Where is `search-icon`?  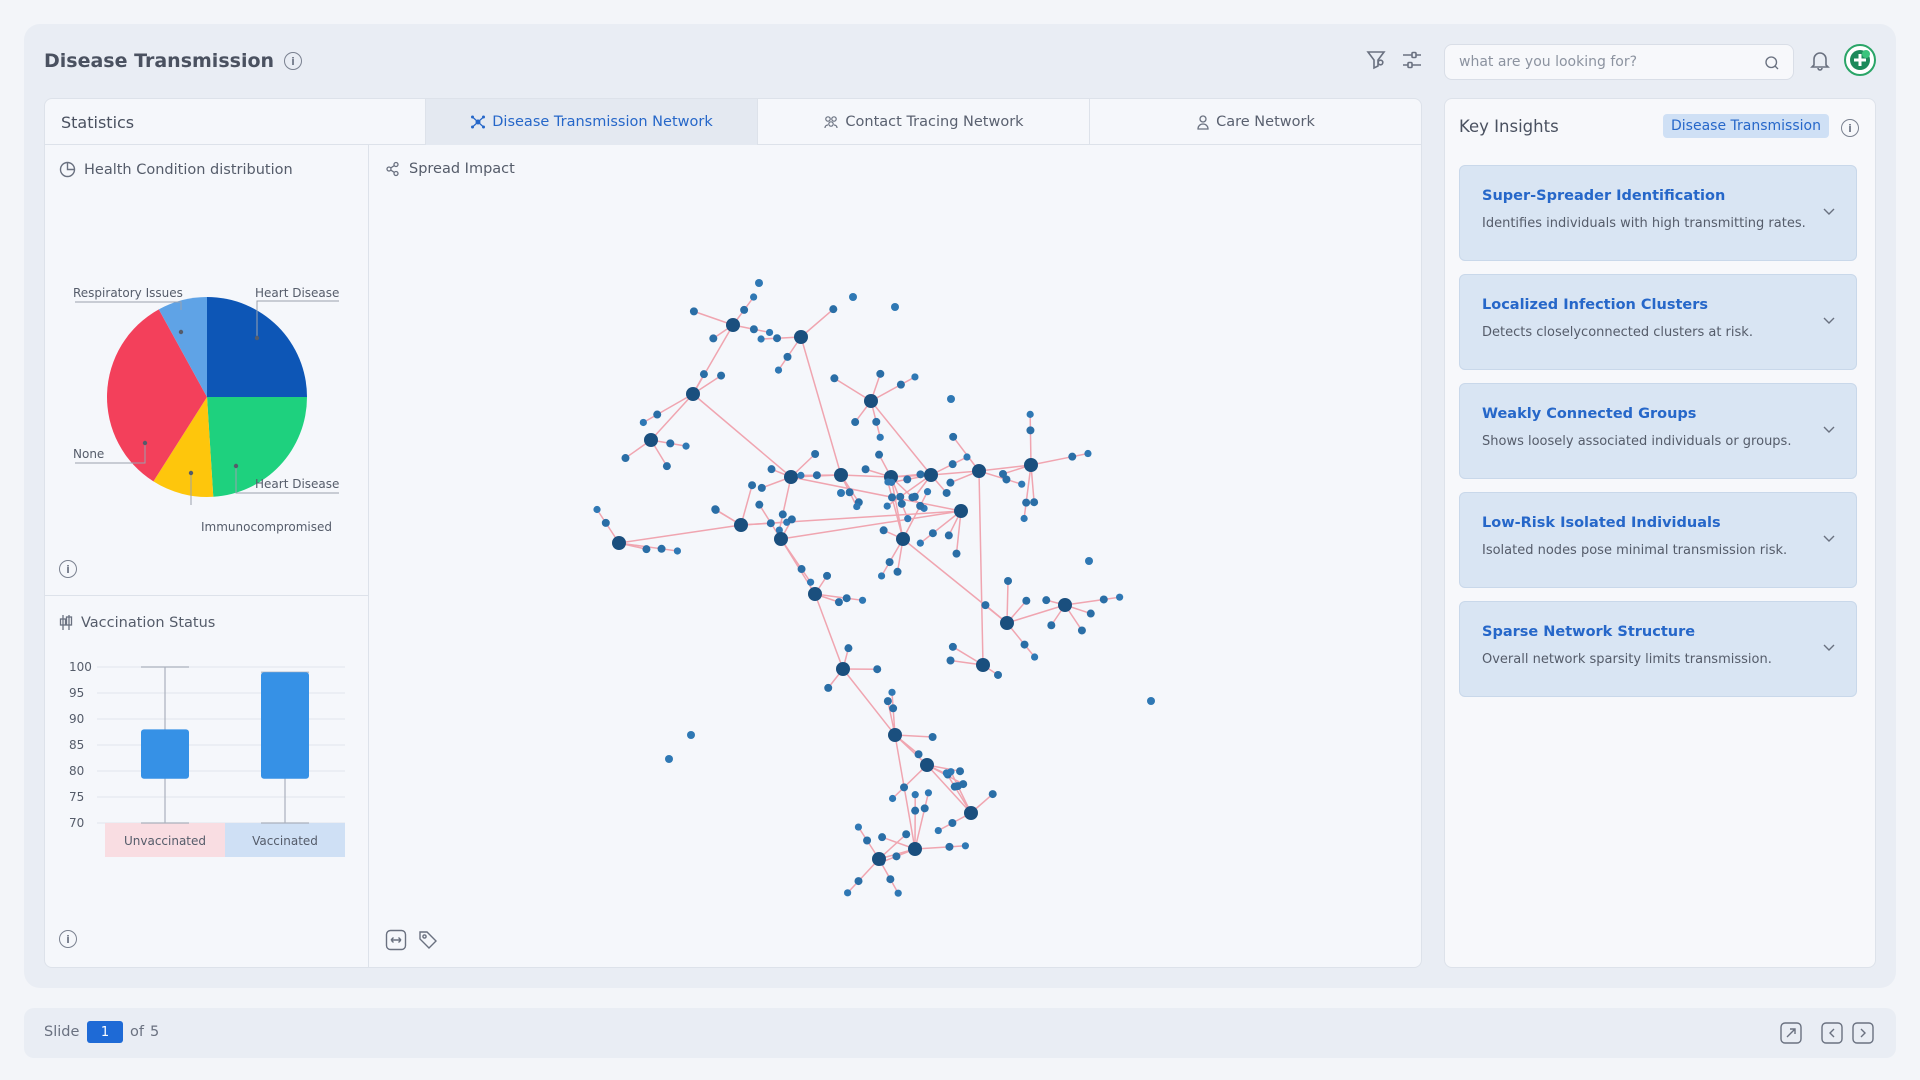
search-icon is located at coordinates (1772, 63).